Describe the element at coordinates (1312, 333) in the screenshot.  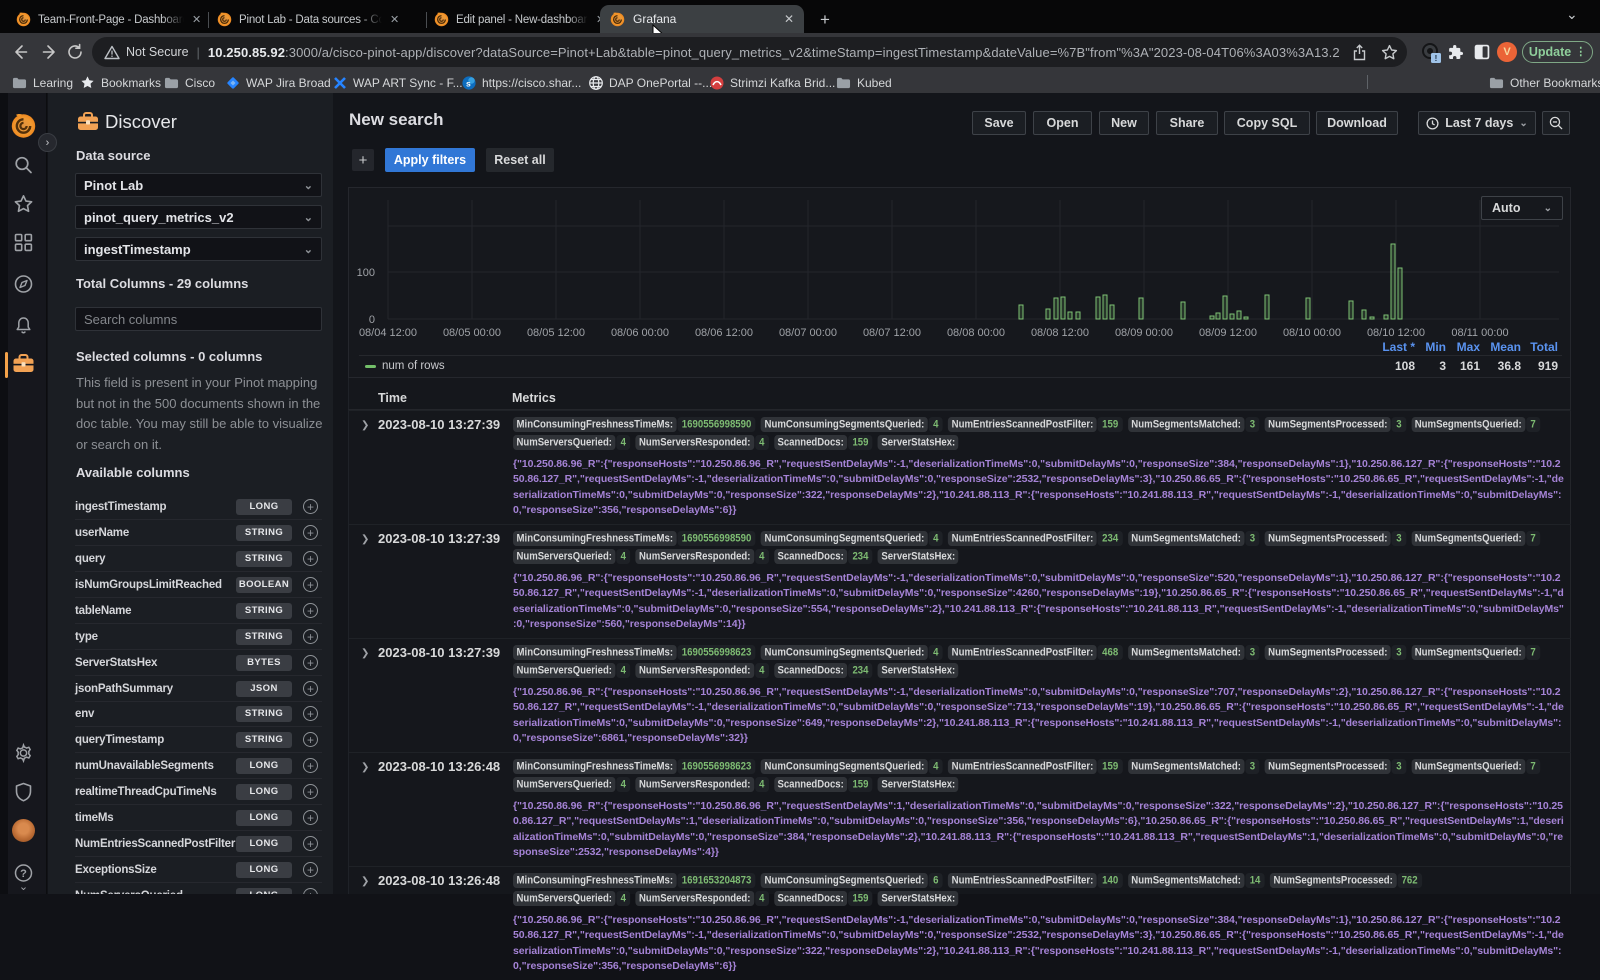
I see `svg-text: 08/10 00:00` at that location.